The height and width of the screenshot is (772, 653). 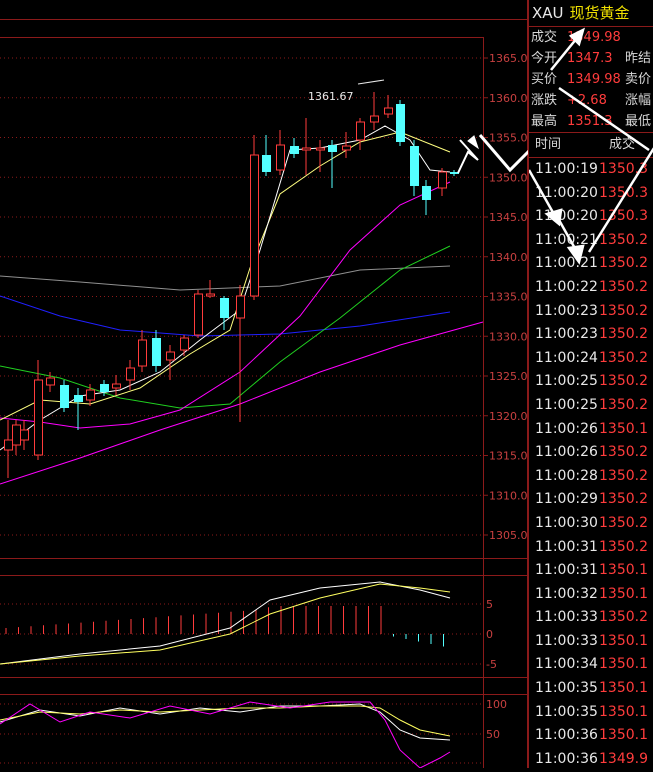 What do you see at coordinates (508, 535) in the screenshot?
I see `price-tick-label: 1305.0` at bounding box center [508, 535].